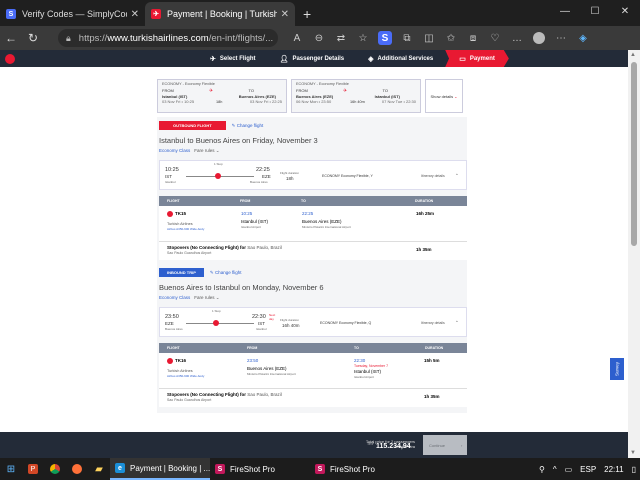 Image resolution: width=640 pixels, height=480 pixels. I want to click on split-screen-icon: ◫, so click(429, 38).